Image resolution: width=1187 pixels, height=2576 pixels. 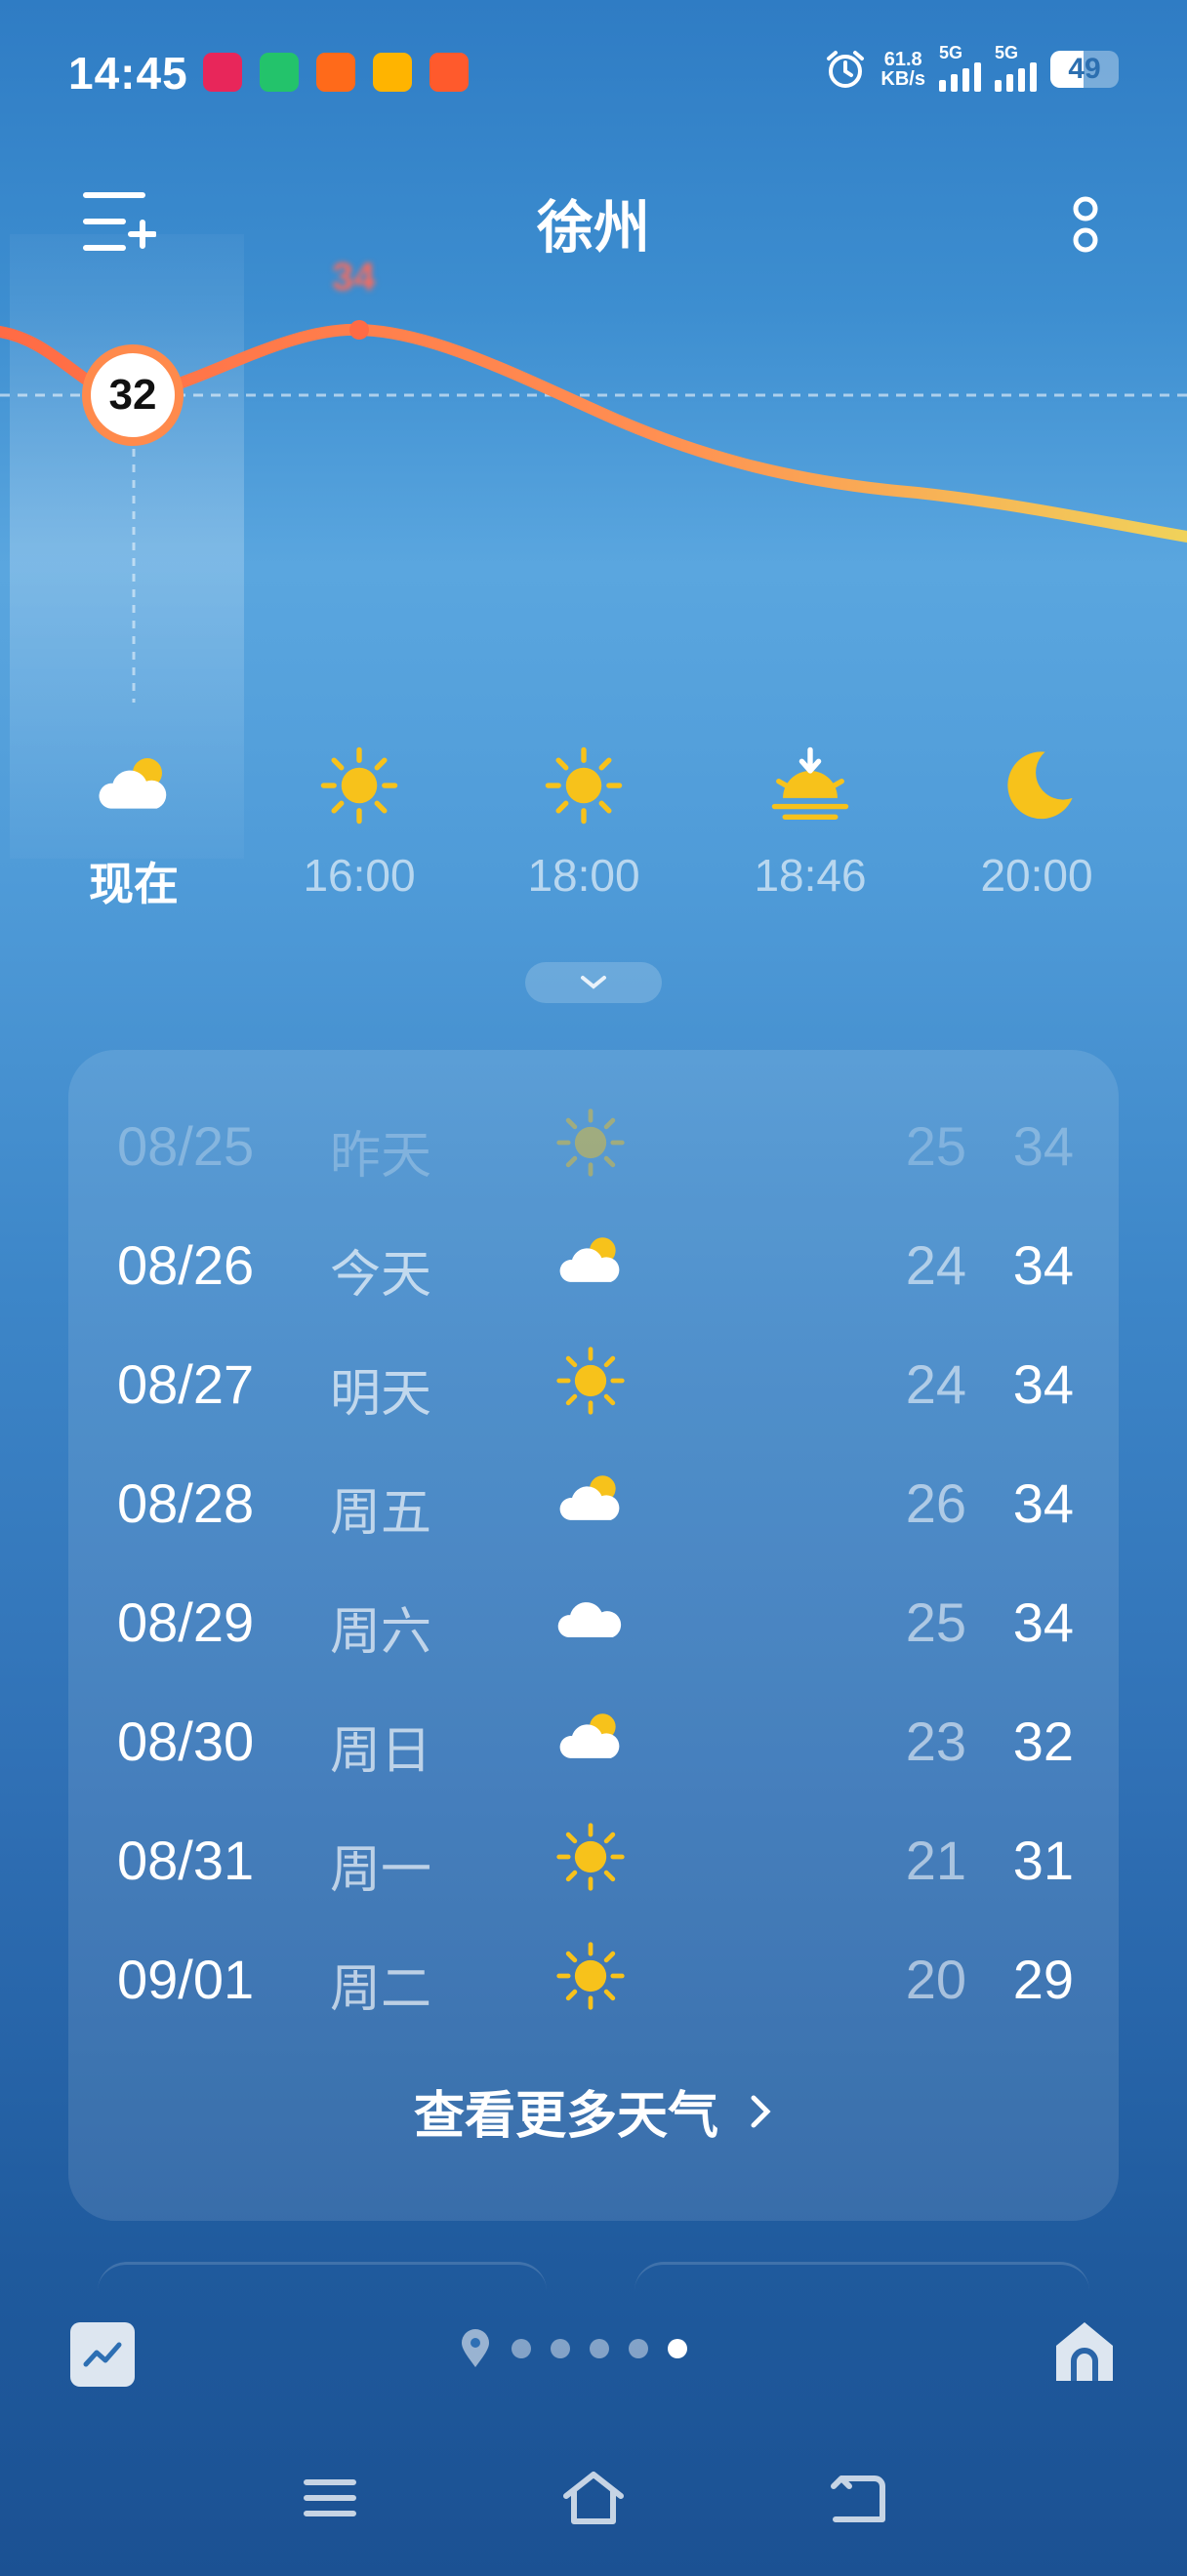 I want to click on forecast-date: 08/30, so click(x=186, y=1741).